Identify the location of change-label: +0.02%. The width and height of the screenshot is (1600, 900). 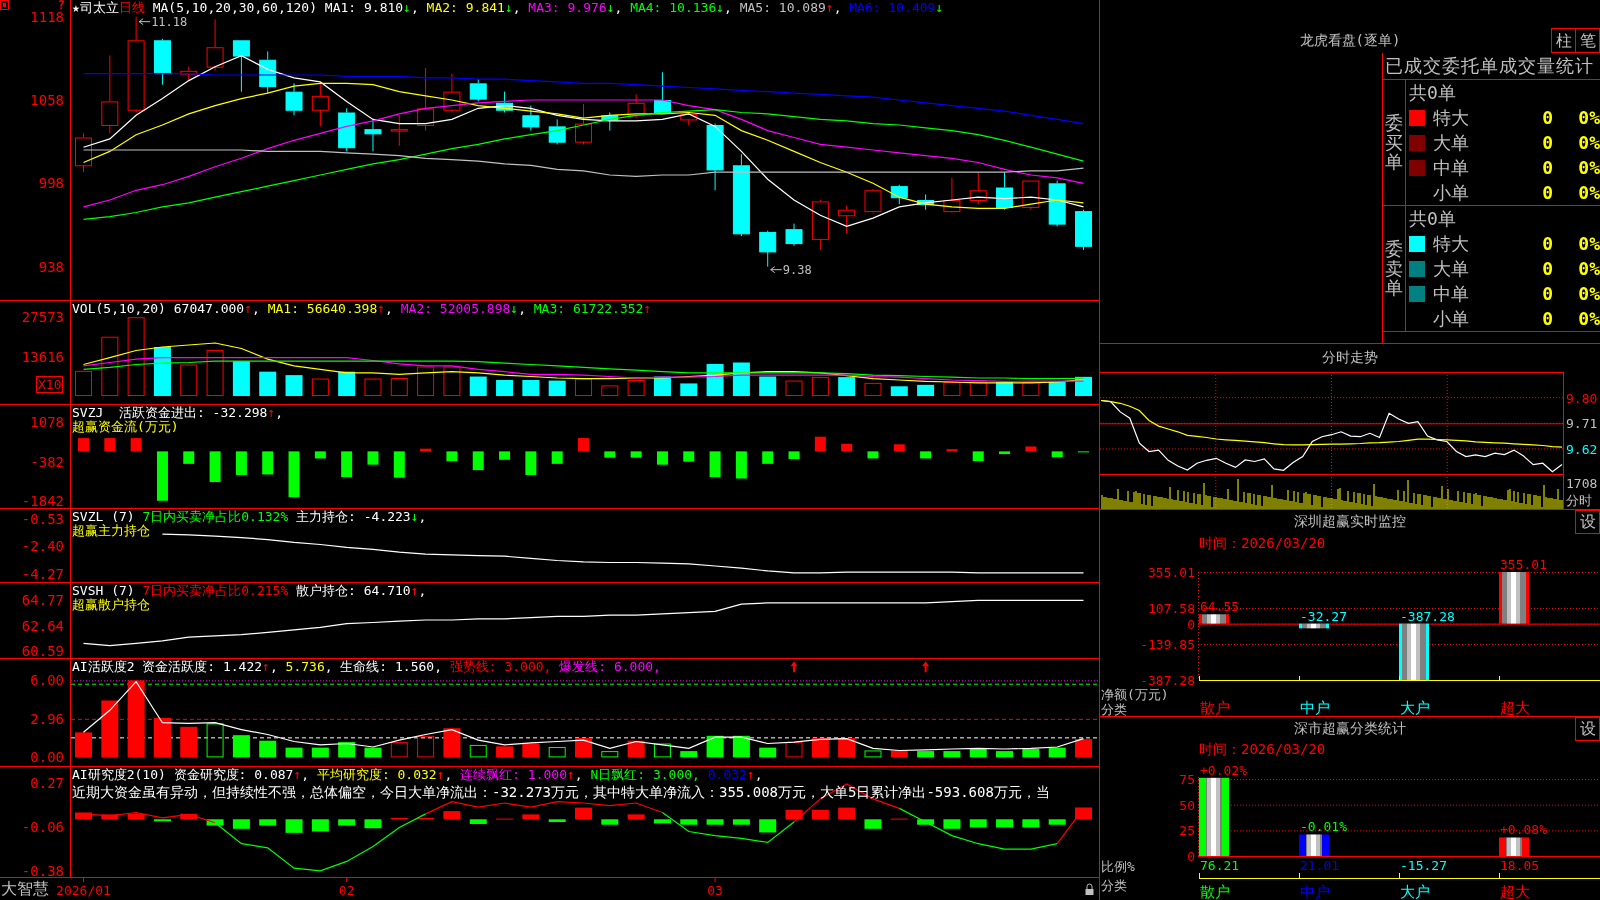
(1223, 770).